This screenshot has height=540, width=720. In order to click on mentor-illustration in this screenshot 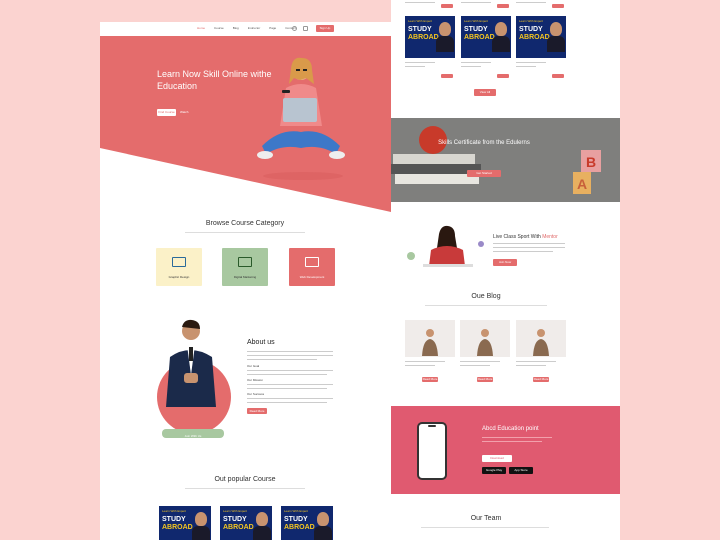, I will do `click(445, 246)`.